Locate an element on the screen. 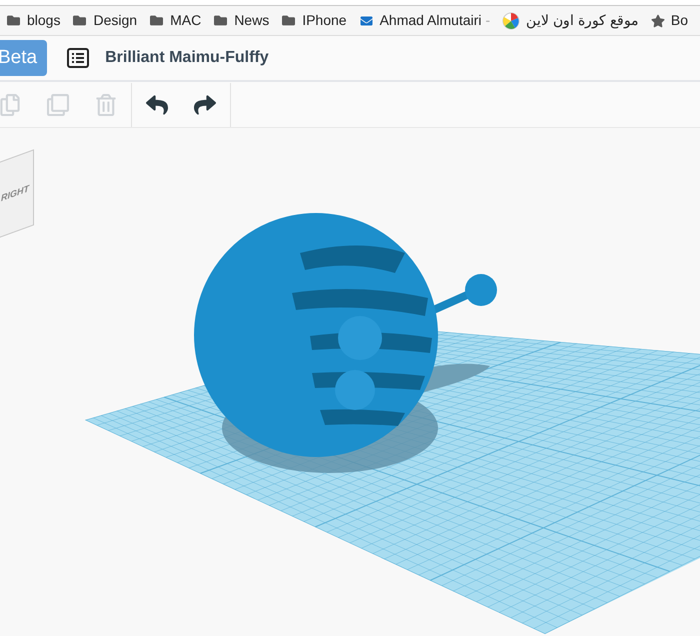 The height and width of the screenshot is (636, 700). redo-arrow-icon is located at coordinates (205, 105).